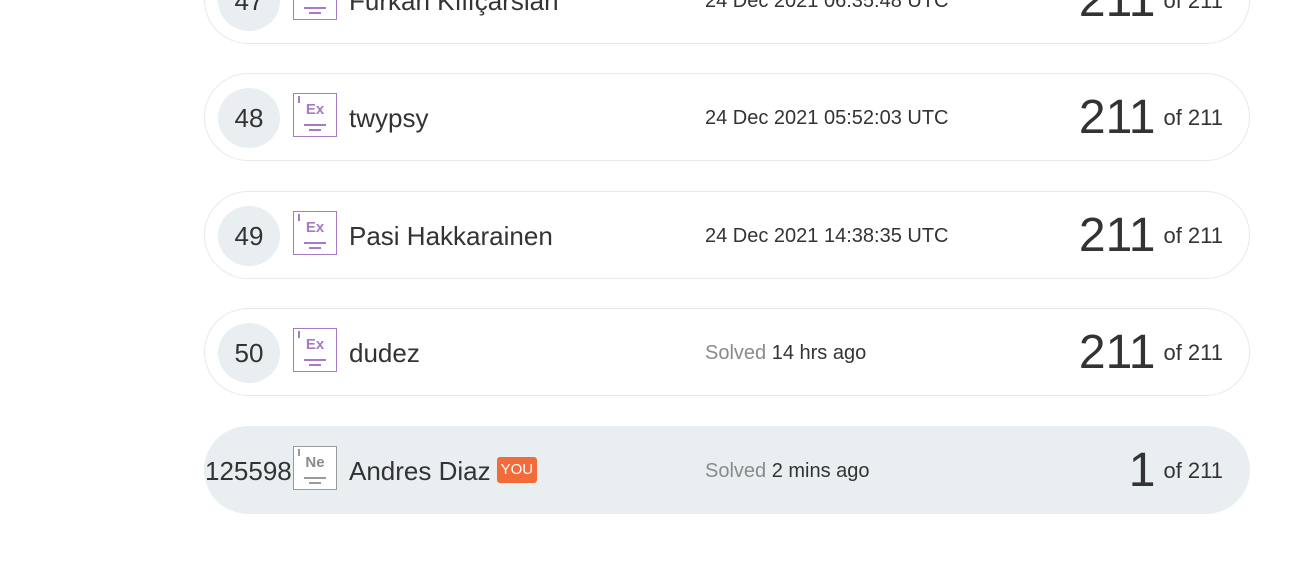 The height and width of the screenshot is (566, 1304). I want to click on solve-time-value: 2 mins ago, so click(820, 471).